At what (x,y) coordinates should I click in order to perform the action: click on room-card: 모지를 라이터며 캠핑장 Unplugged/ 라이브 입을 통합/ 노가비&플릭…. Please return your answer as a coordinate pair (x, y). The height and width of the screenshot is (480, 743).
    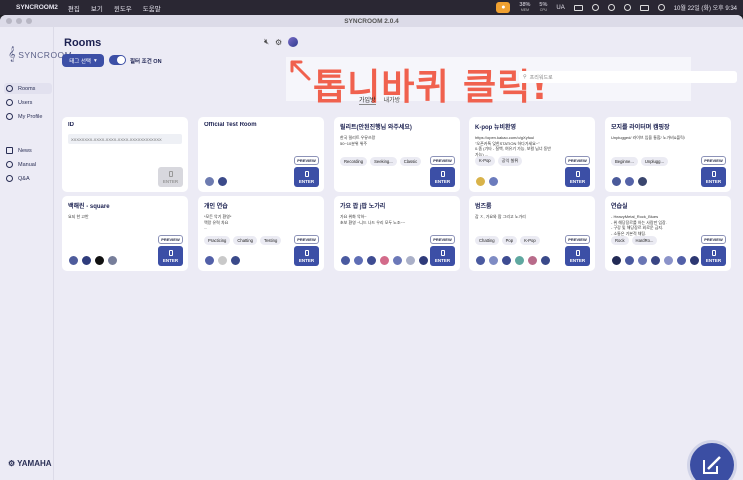
    Looking at the image, I should click on (668, 154).